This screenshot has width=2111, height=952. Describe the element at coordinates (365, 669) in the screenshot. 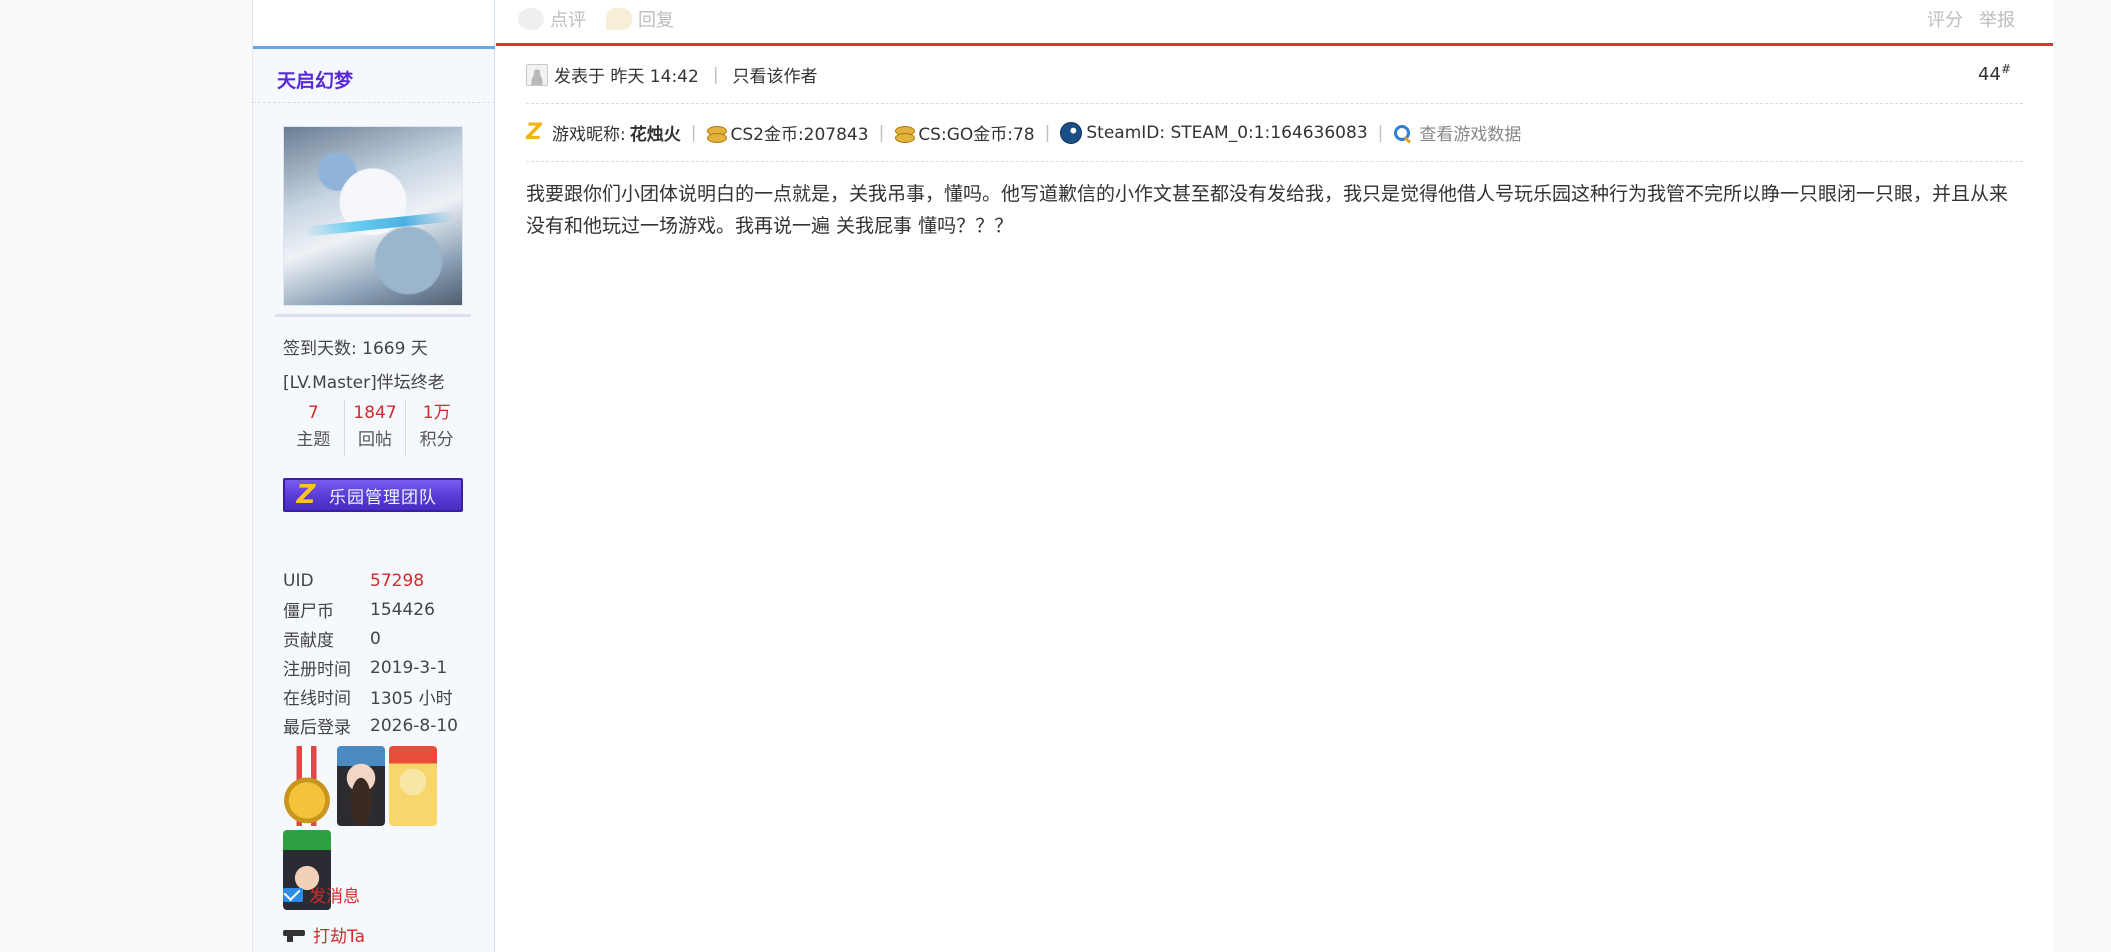

I see `info-row-register: 注册时间 2019-3-1` at that location.